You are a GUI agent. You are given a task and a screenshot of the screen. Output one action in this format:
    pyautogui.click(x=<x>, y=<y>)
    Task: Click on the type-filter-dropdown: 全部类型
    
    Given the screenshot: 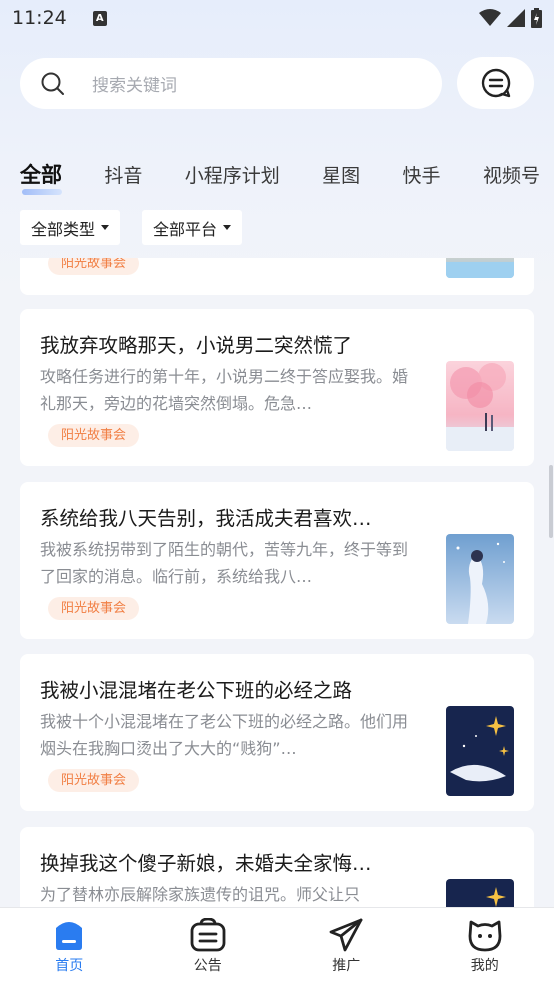 What is the action you would take?
    pyautogui.click(x=70, y=227)
    